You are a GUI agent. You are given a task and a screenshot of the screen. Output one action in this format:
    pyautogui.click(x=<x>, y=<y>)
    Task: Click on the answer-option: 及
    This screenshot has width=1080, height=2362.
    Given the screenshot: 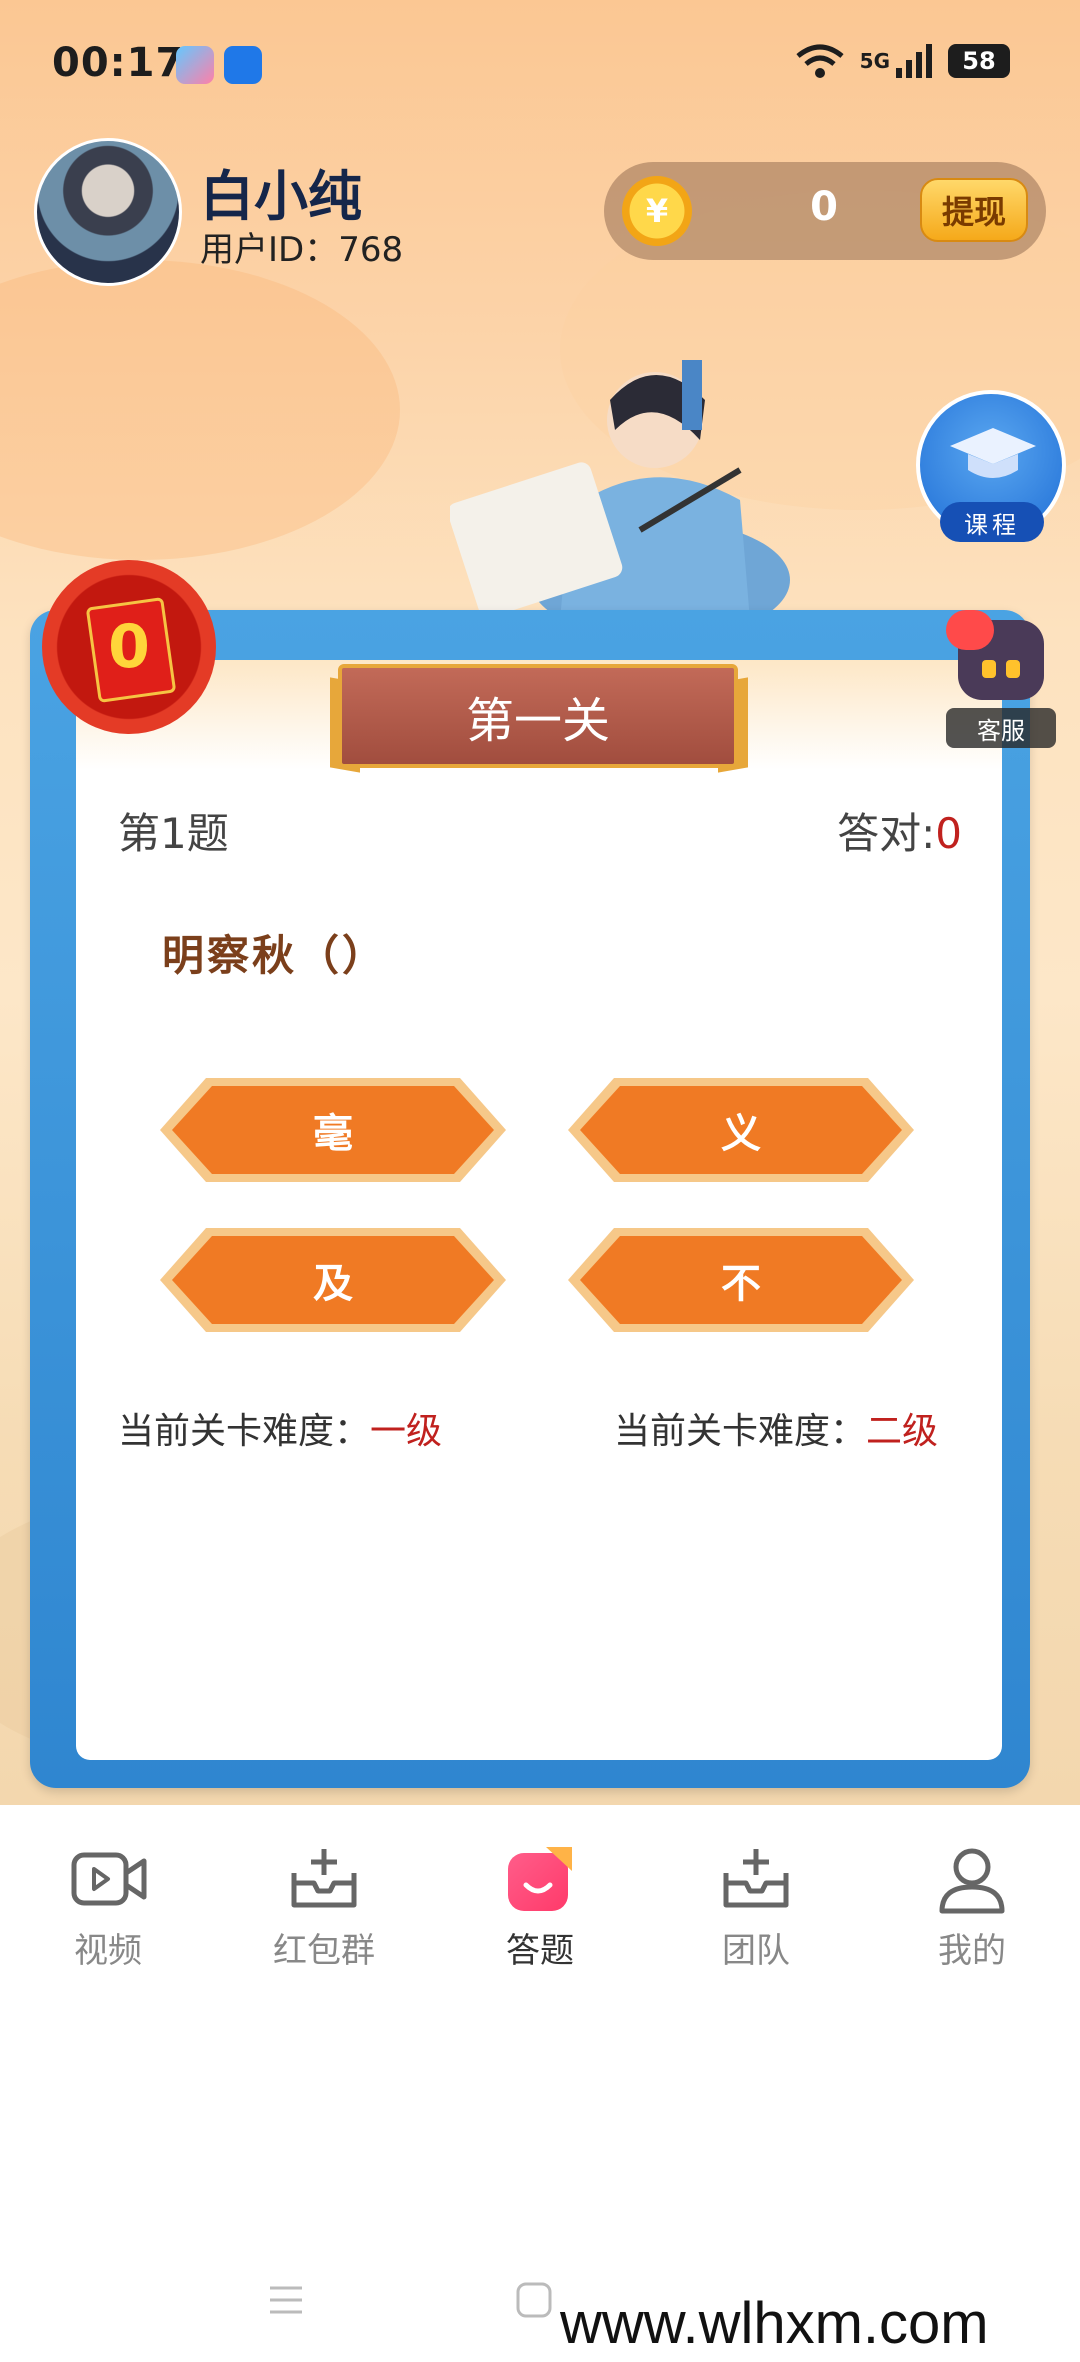 What is the action you would take?
    pyautogui.click(x=333, y=1280)
    